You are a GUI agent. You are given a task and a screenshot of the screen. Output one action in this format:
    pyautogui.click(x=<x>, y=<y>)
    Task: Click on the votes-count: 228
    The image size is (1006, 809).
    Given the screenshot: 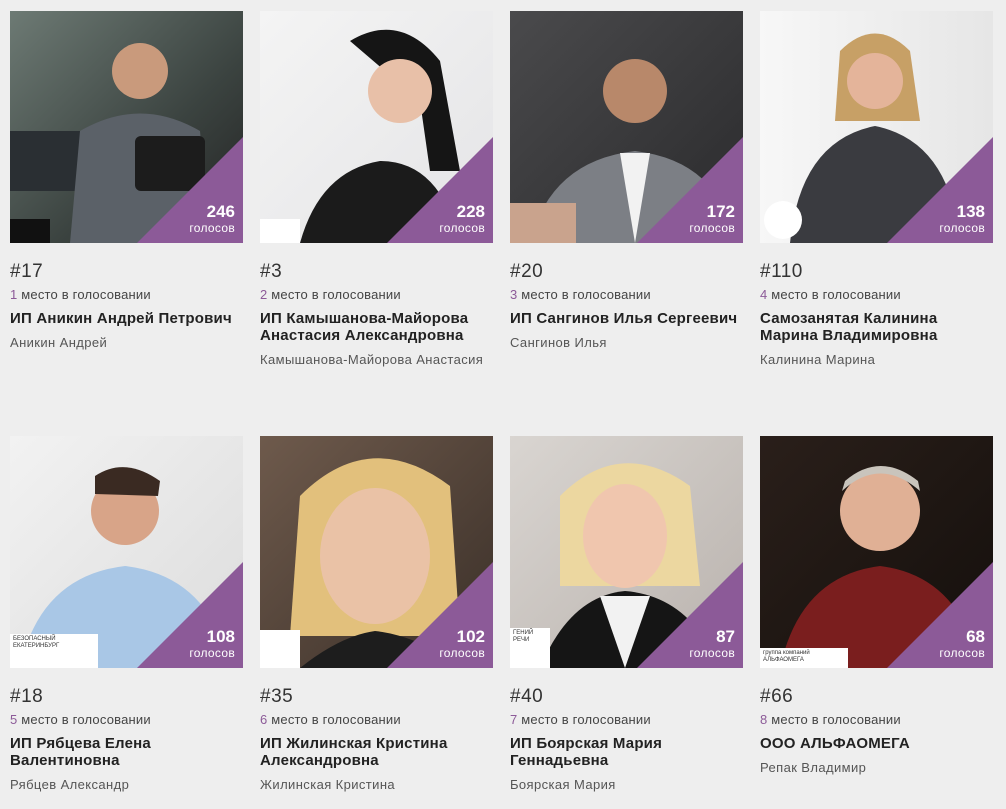 What is the action you would take?
    pyautogui.click(x=470, y=211)
    